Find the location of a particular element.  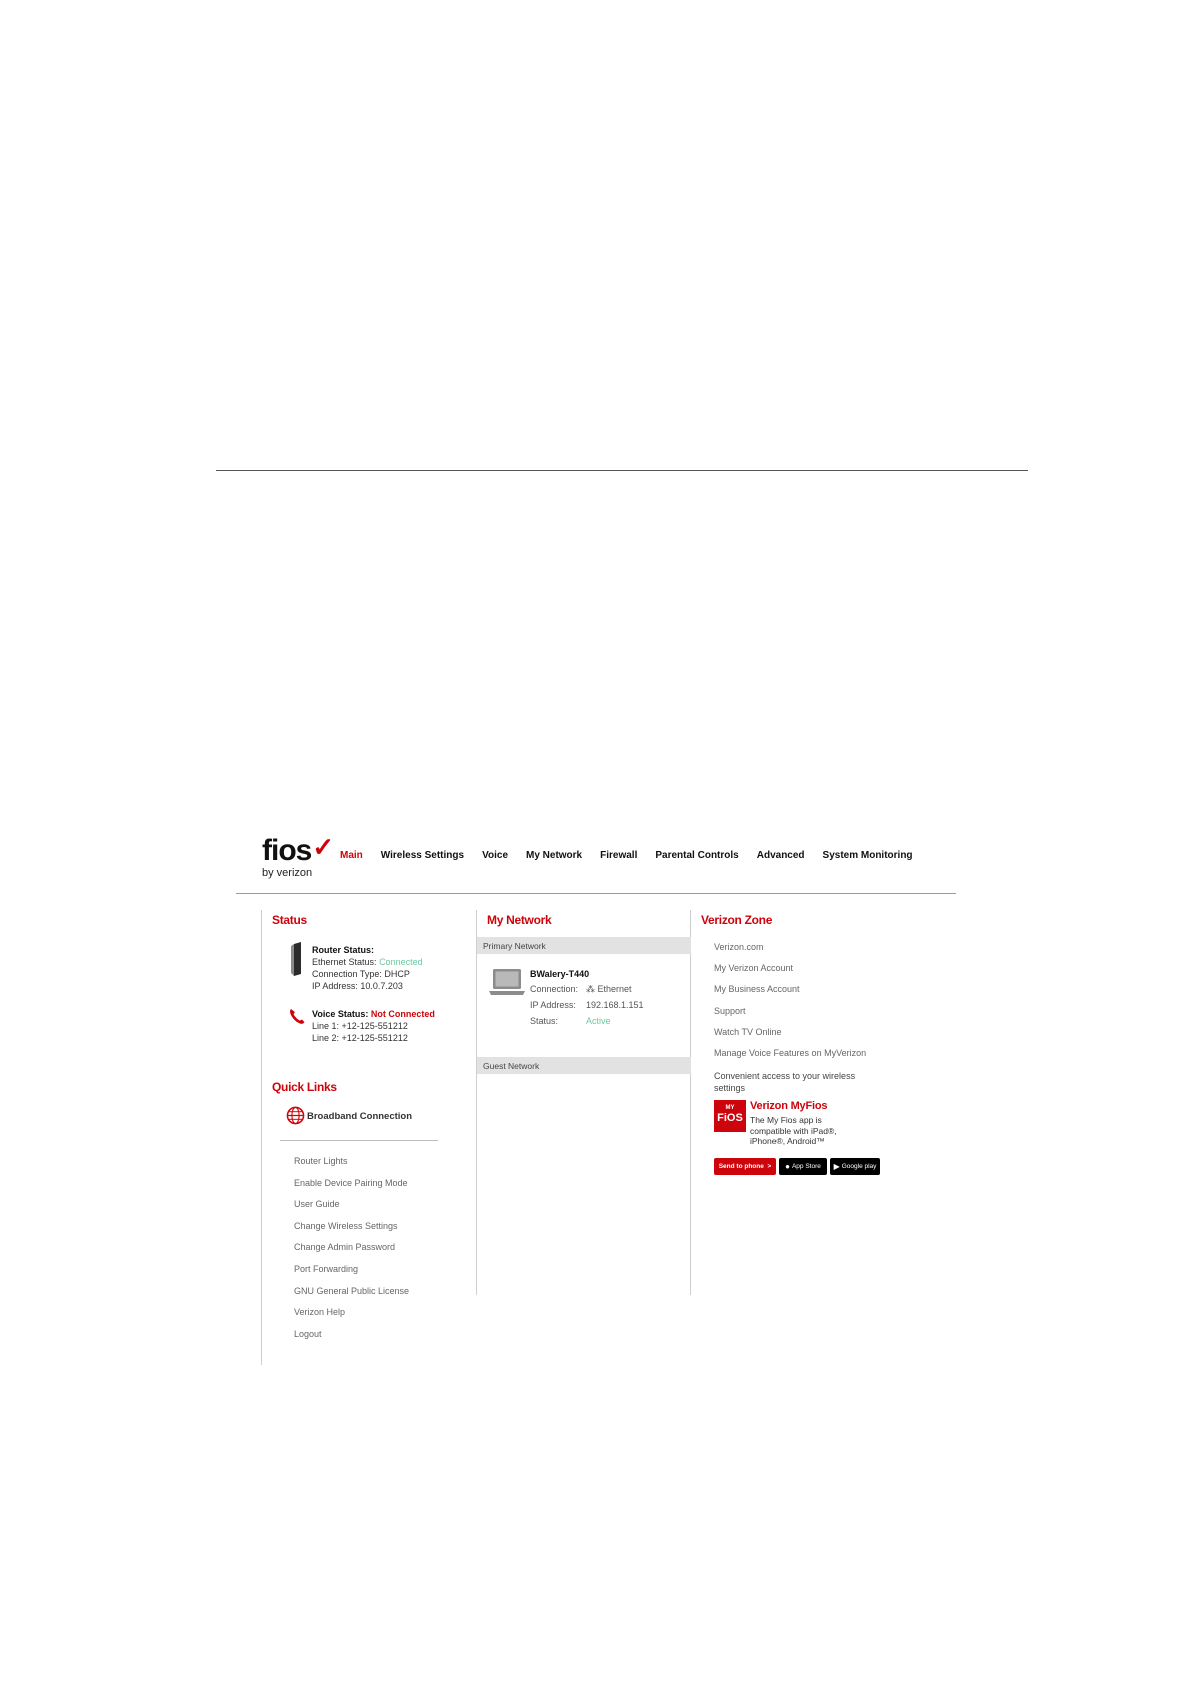

link-watch-tv-online: Watch TV Online is located at coordinates (790, 1037).